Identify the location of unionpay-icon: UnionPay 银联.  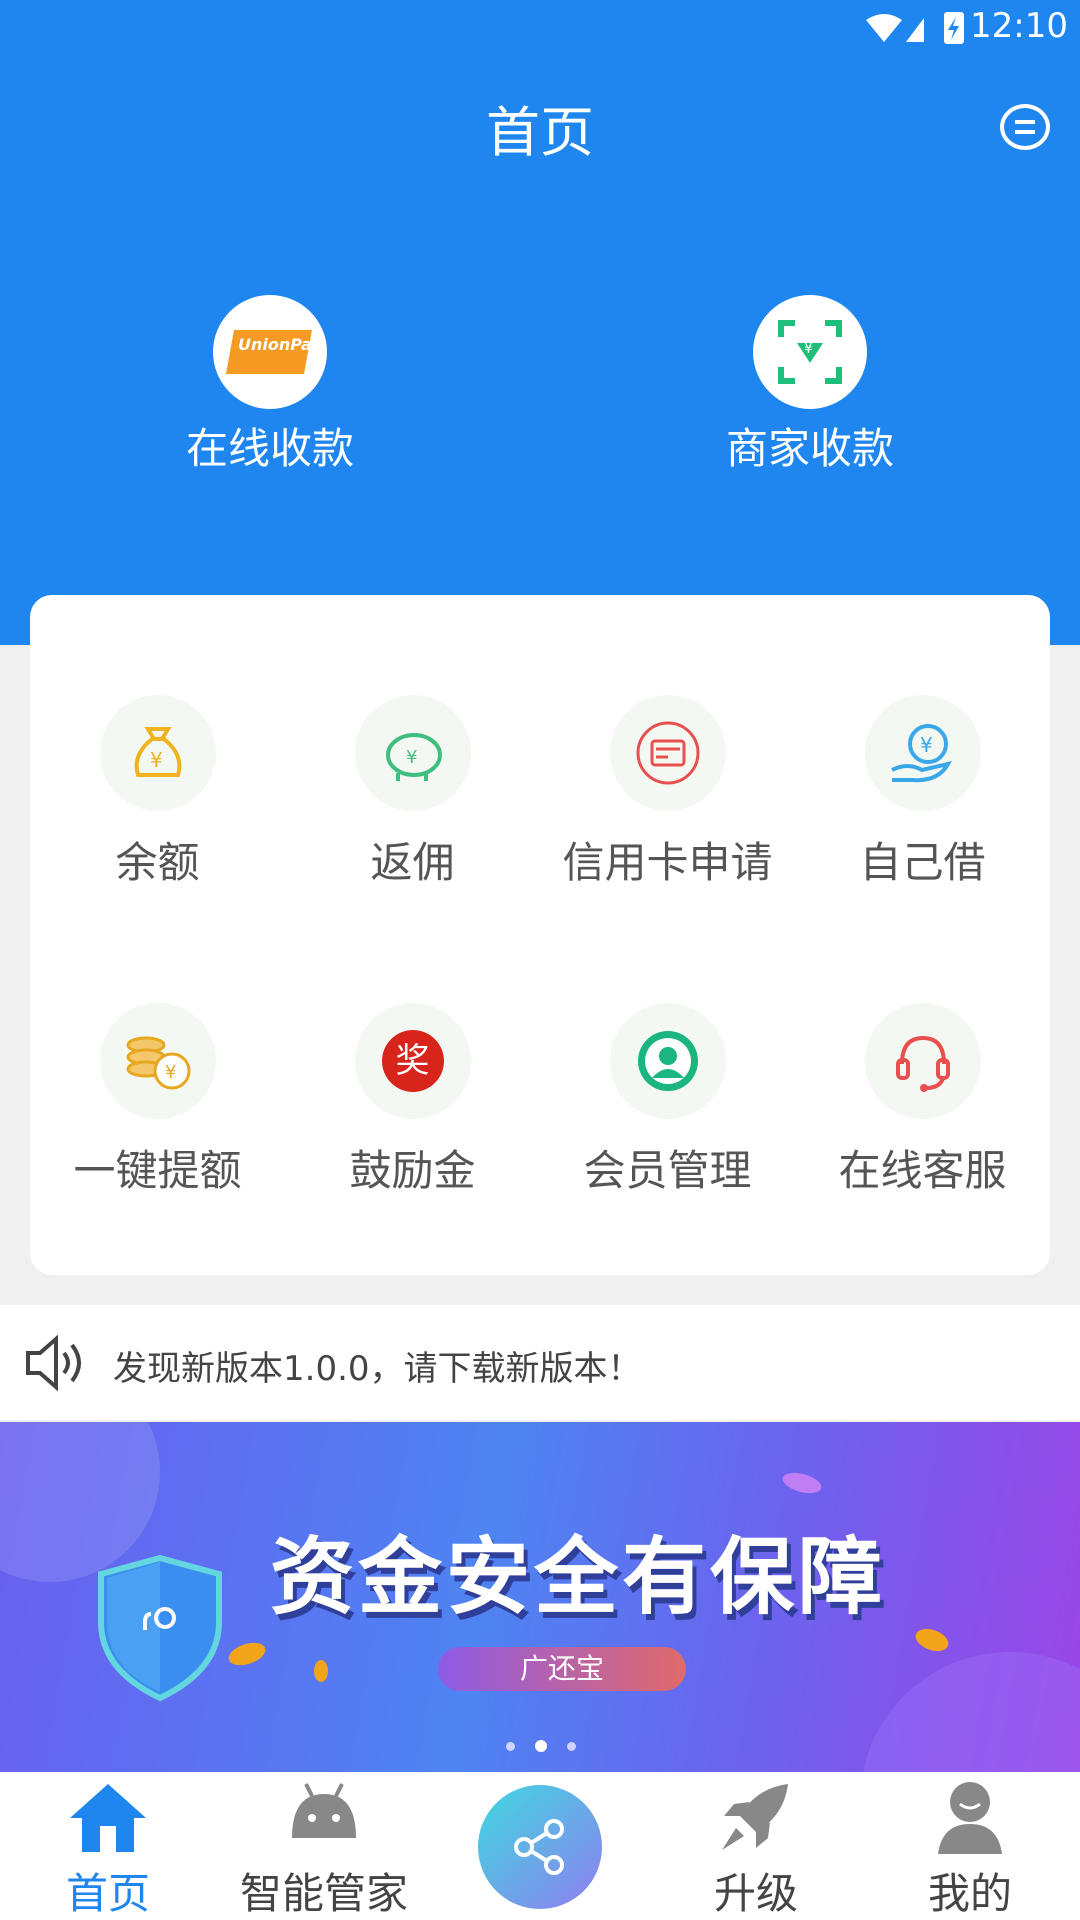
(270, 352).